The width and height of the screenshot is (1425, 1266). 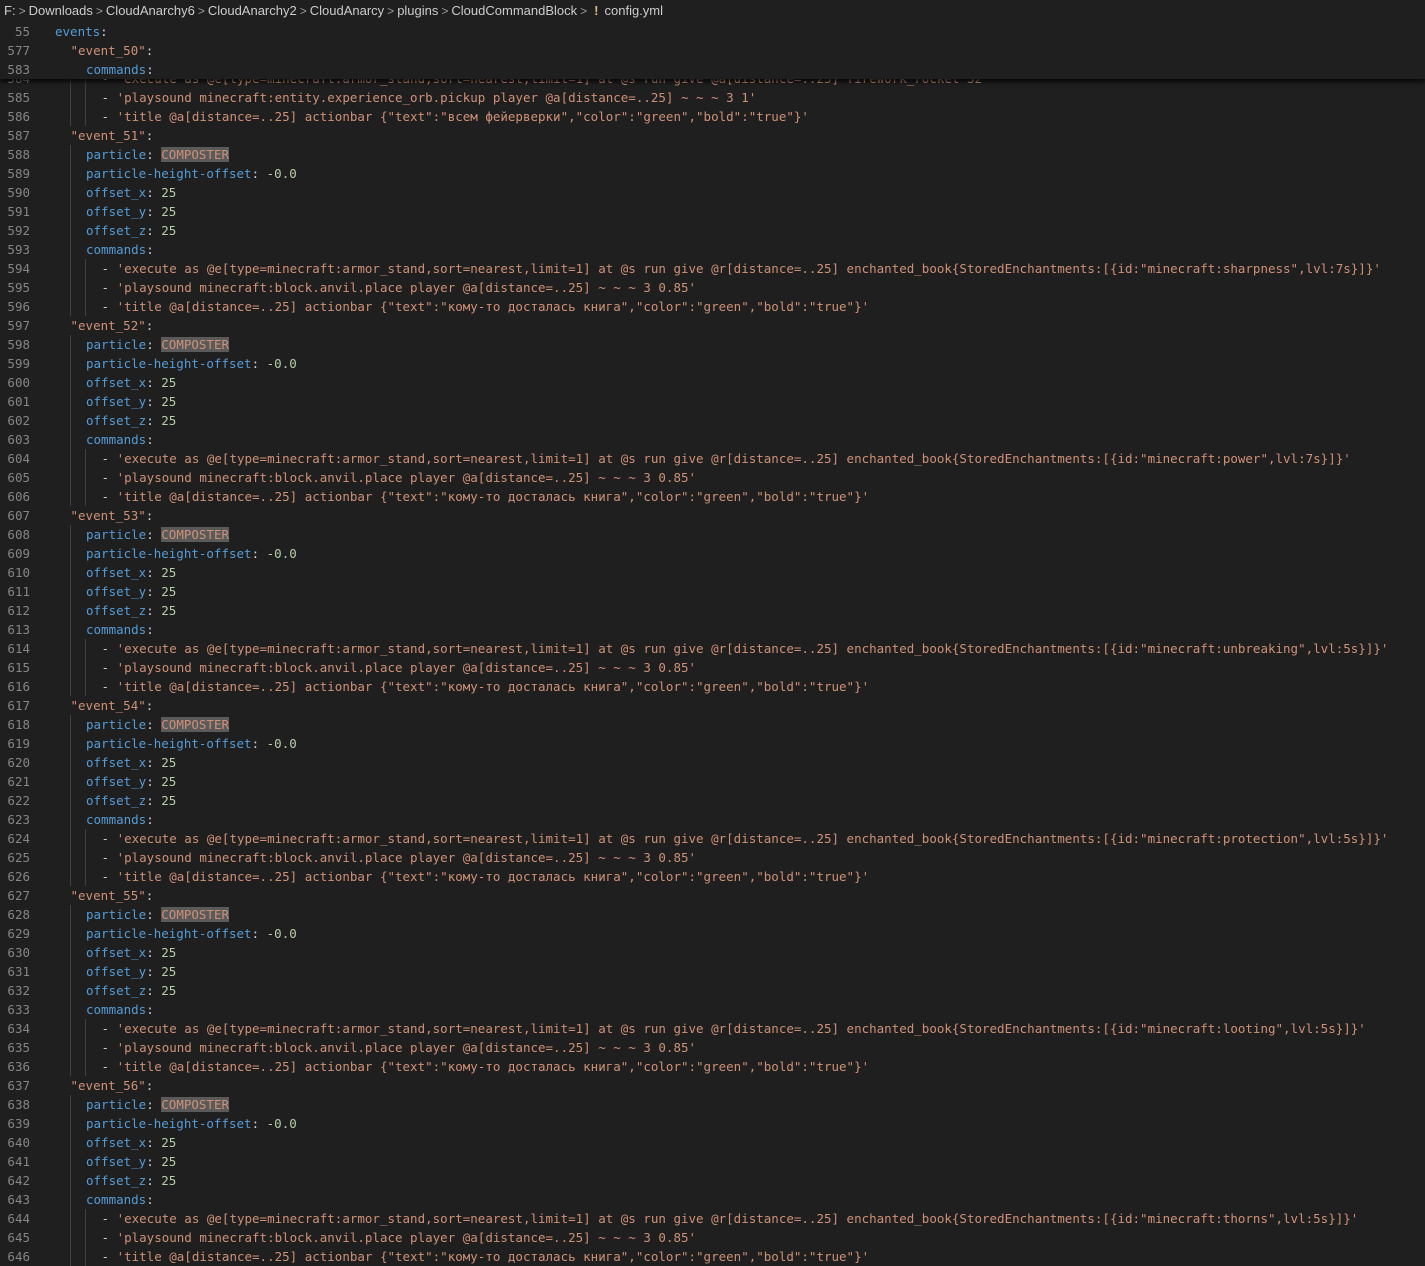 What do you see at coordinates (108, 50) in the screenshot?
I see `code-token: "event_50"` at bounding box center [108, 50].